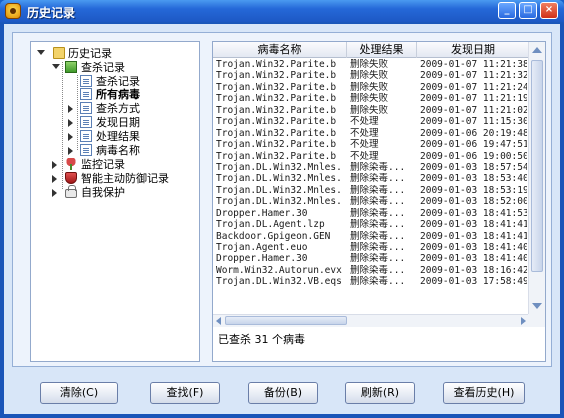 This screenshot has height=418, width=564. What do you see at coordinates (286, 320) in the screenshot?
I see `horizontal-scroll-thumb` at bounding box center [286, 320].